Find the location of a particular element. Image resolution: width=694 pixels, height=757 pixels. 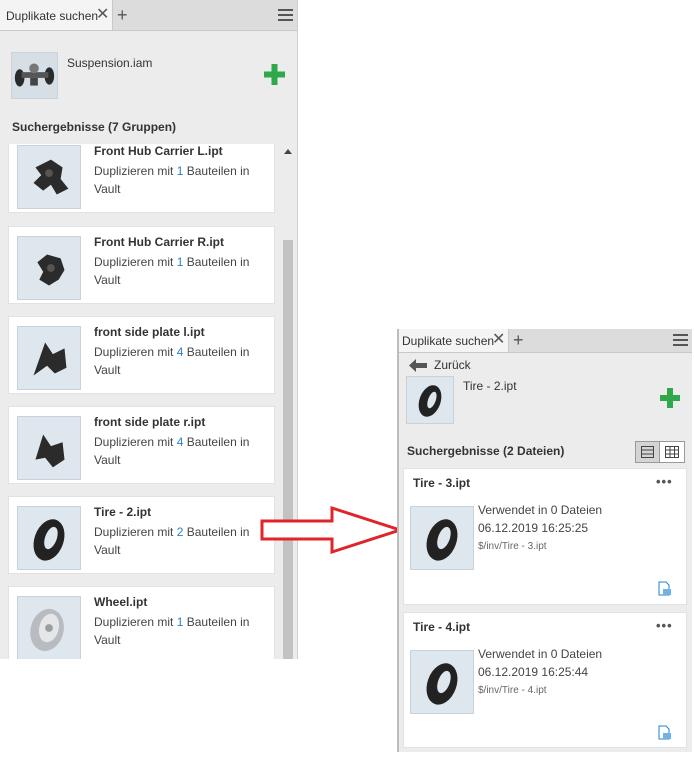

result-name: front side plate r.ipt is located at coordinates (150, 422).